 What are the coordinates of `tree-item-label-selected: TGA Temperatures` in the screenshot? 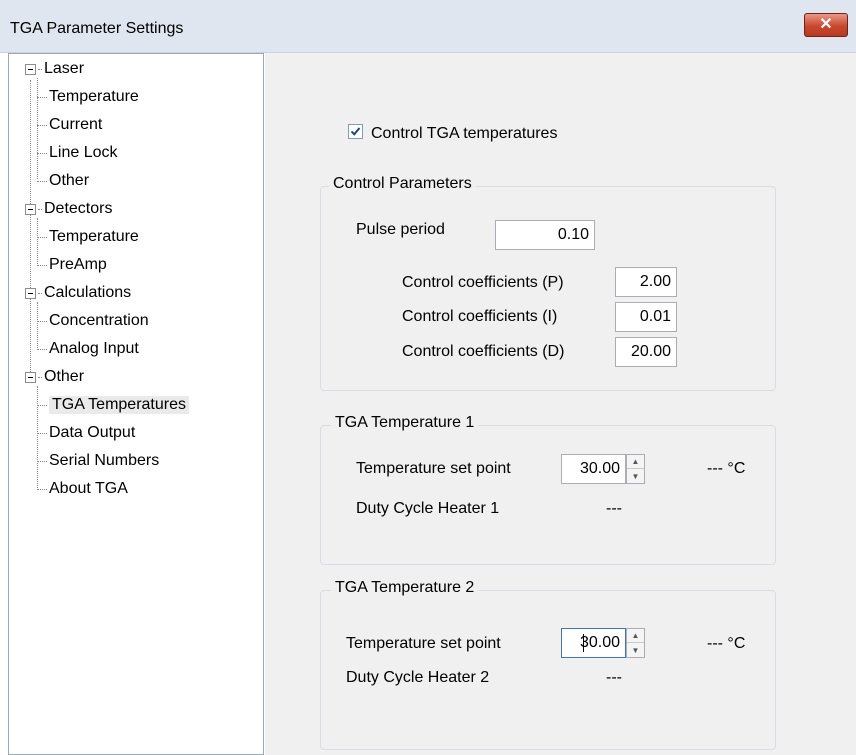 It's located at (119, 405).